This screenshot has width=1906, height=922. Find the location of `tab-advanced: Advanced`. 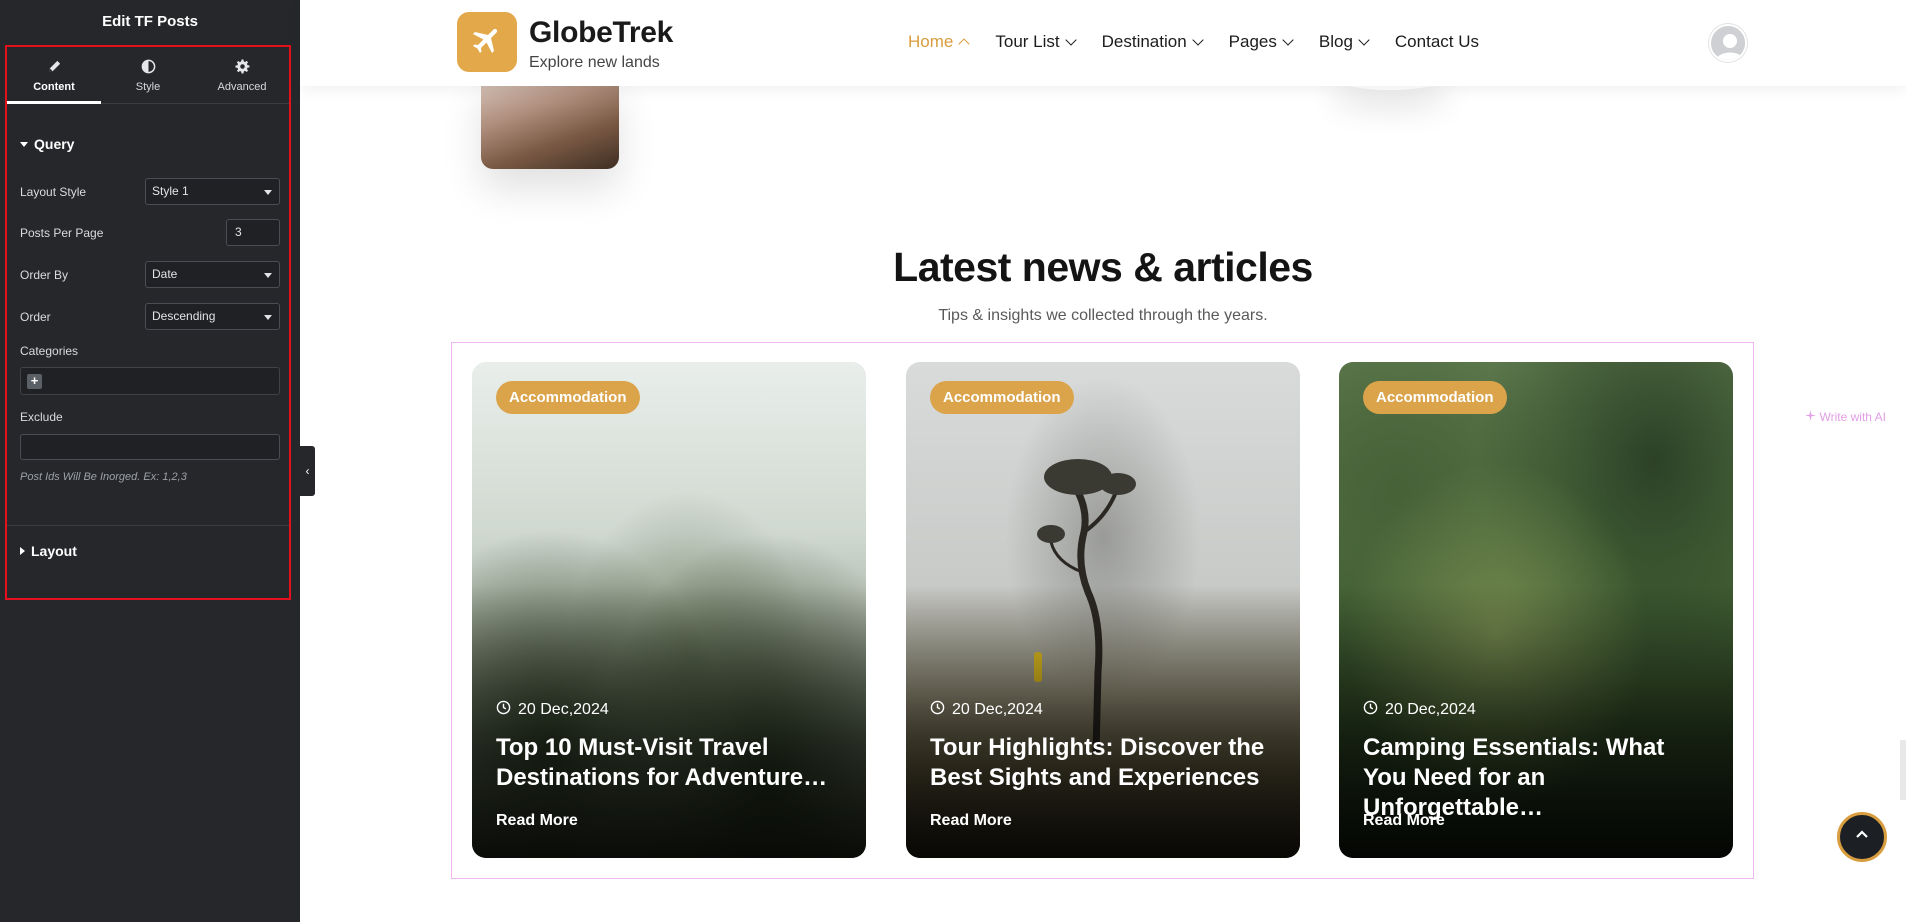

tab-advanced: Advanced is located at coordinates (242, 75).